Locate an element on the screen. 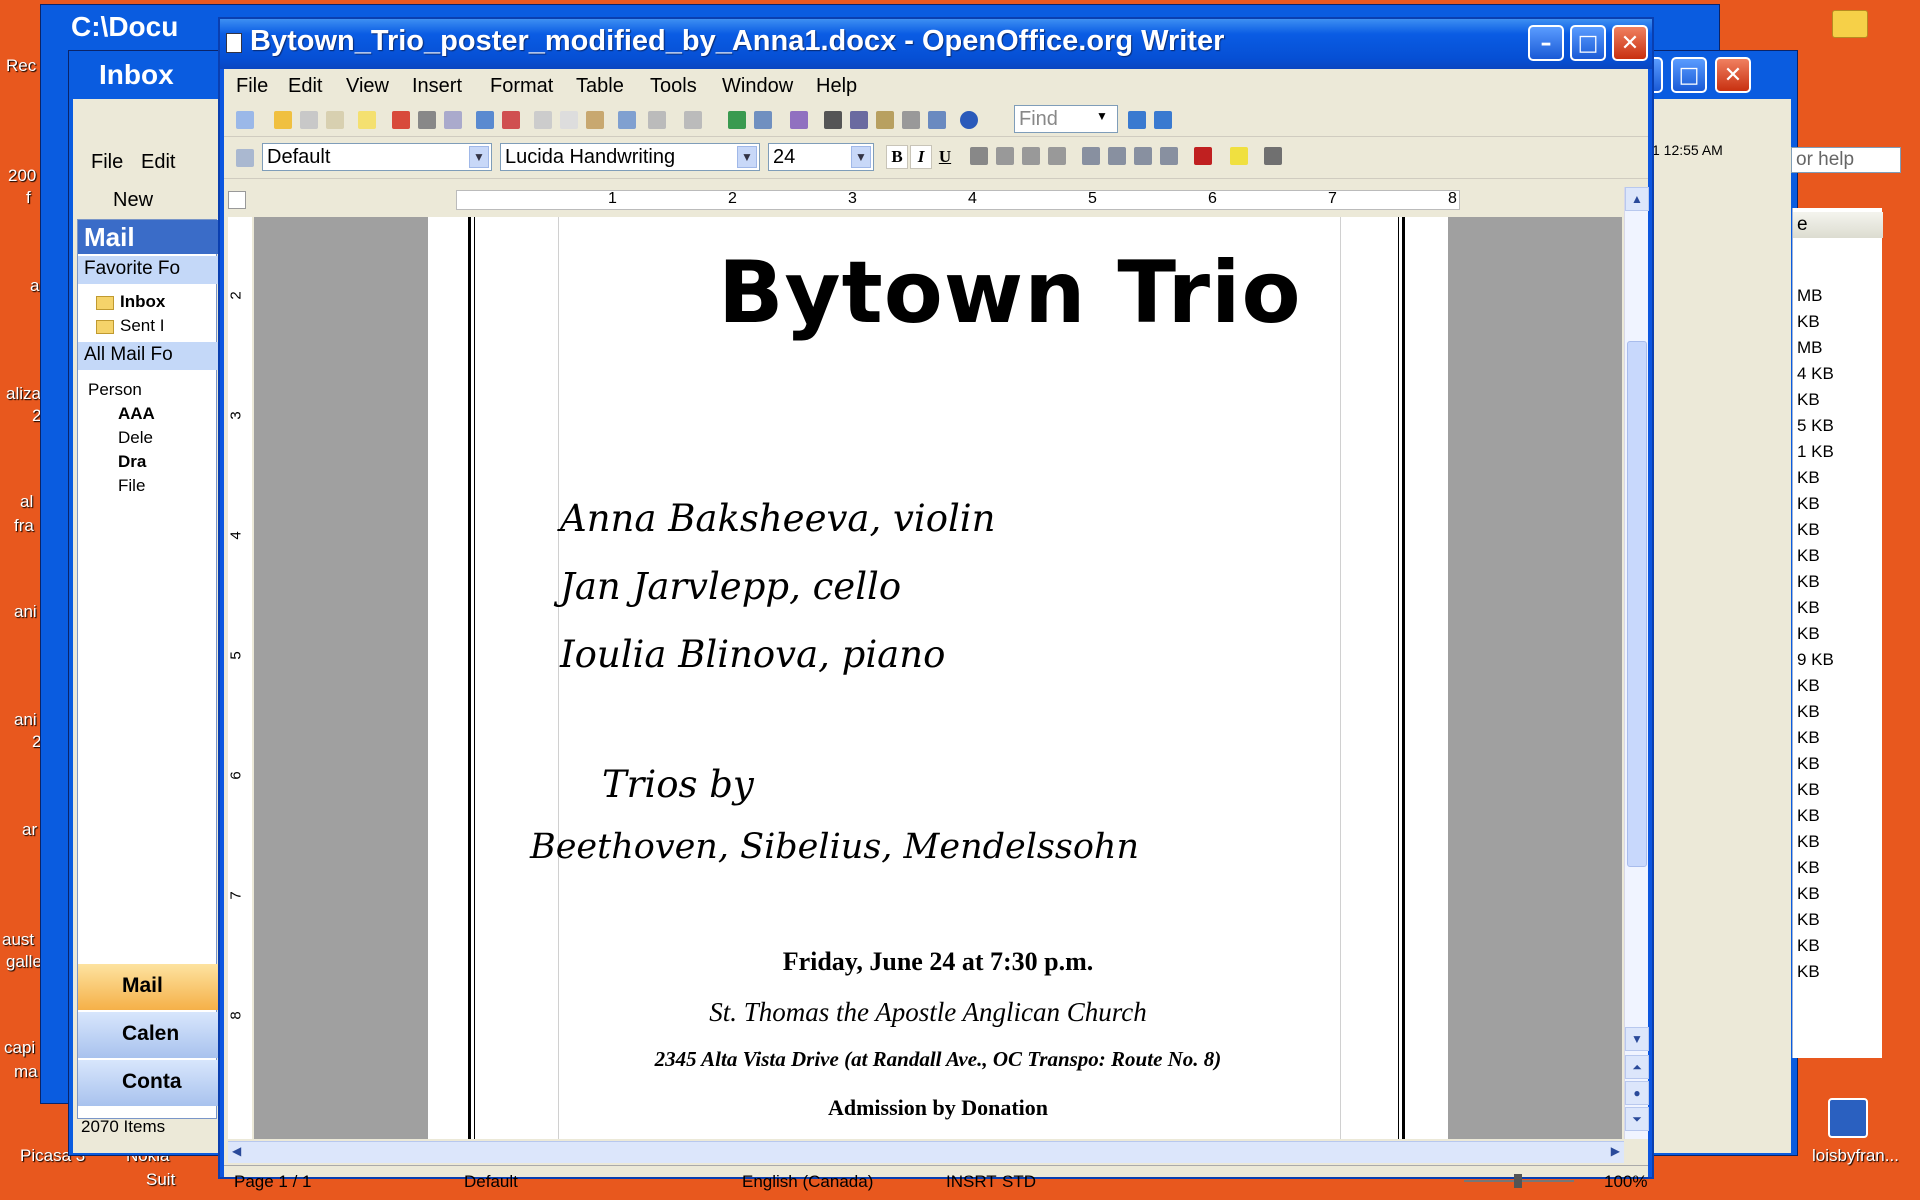  status-selection-mode: STD is located at coordinates (1019, 1182).